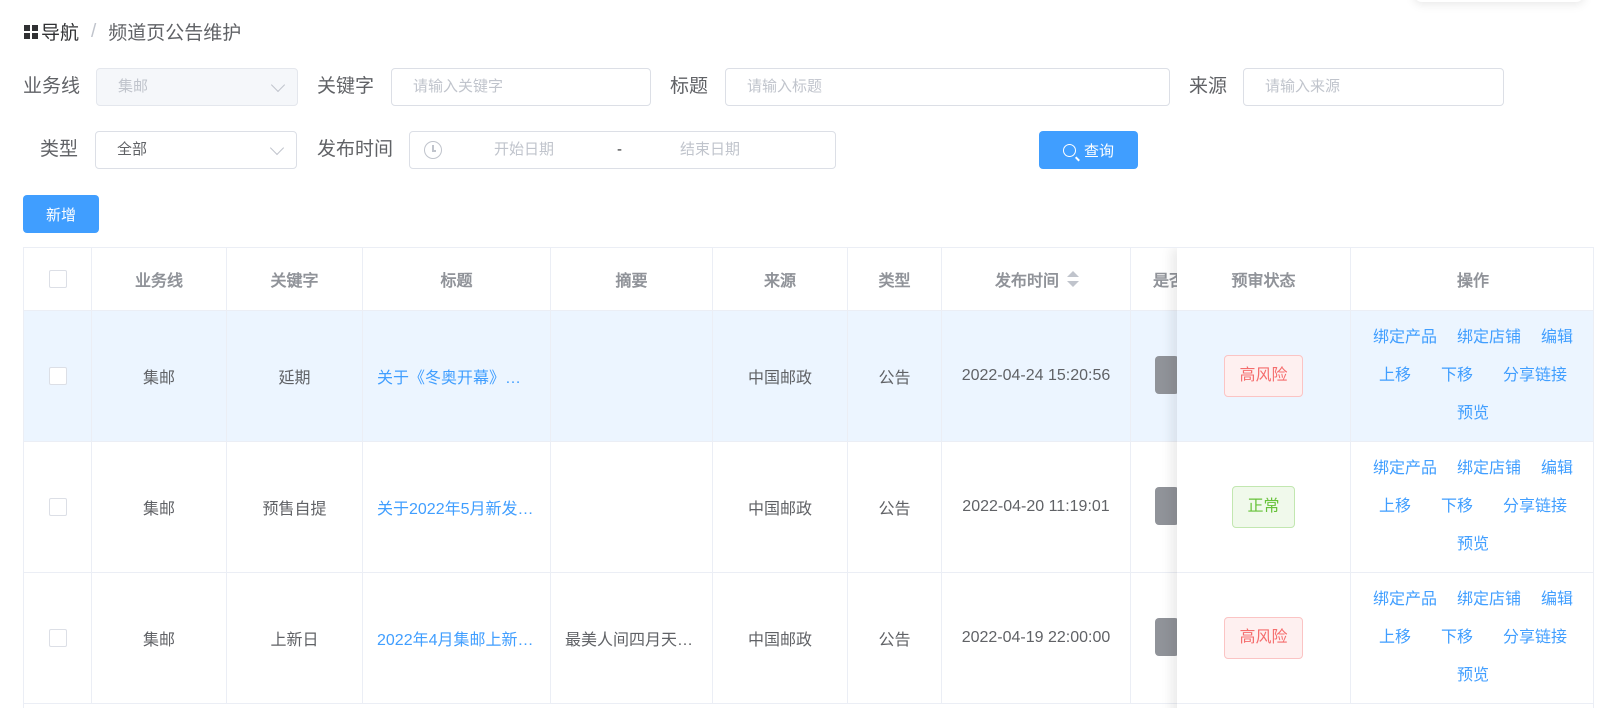  I want to click on add-button: 新增, so click(61, 214).